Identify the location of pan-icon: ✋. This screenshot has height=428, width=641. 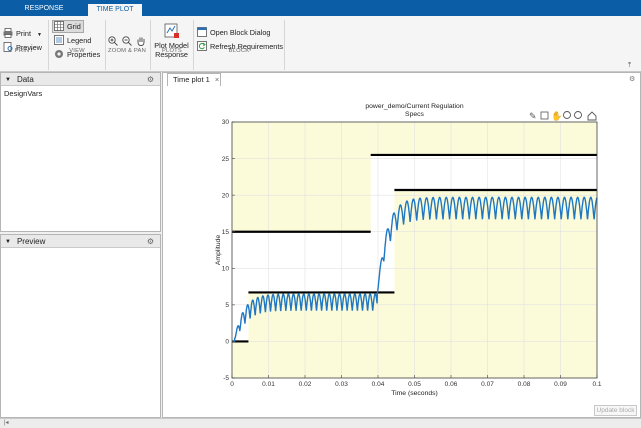
(556, 115).